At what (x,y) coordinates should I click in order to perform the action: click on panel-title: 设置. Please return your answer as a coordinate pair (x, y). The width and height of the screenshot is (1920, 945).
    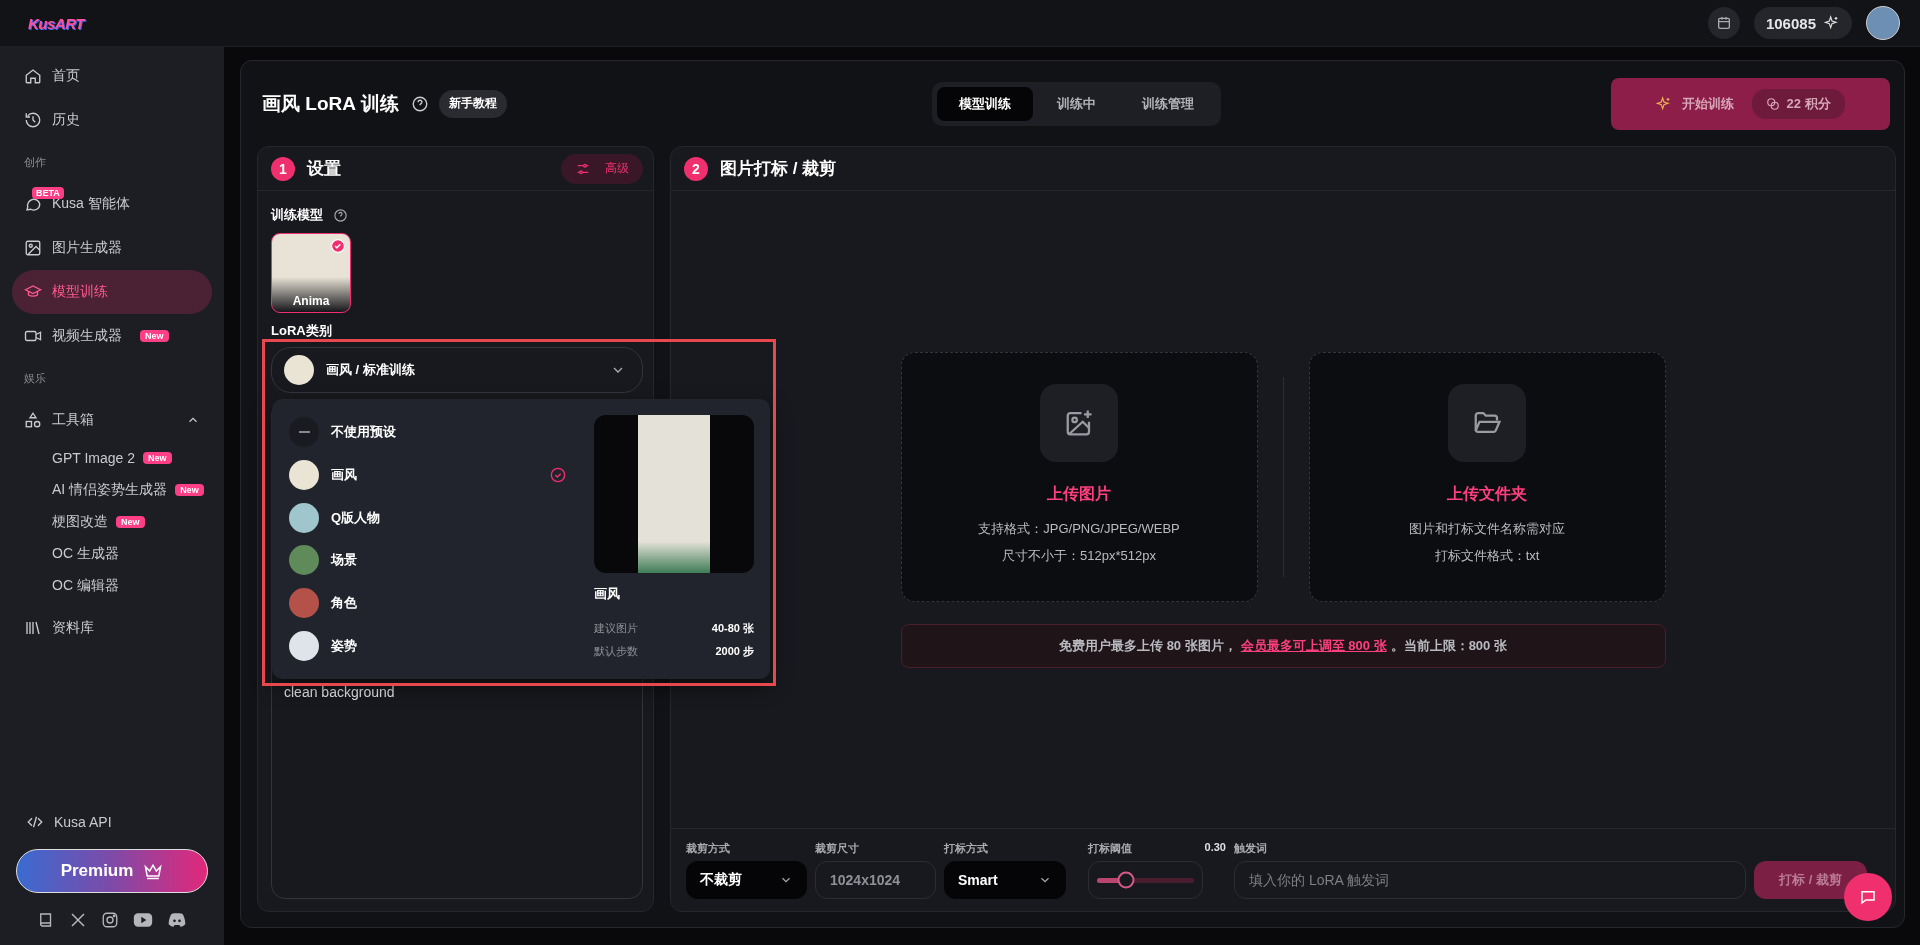
    Looking at the image, I should click on (324, 169).